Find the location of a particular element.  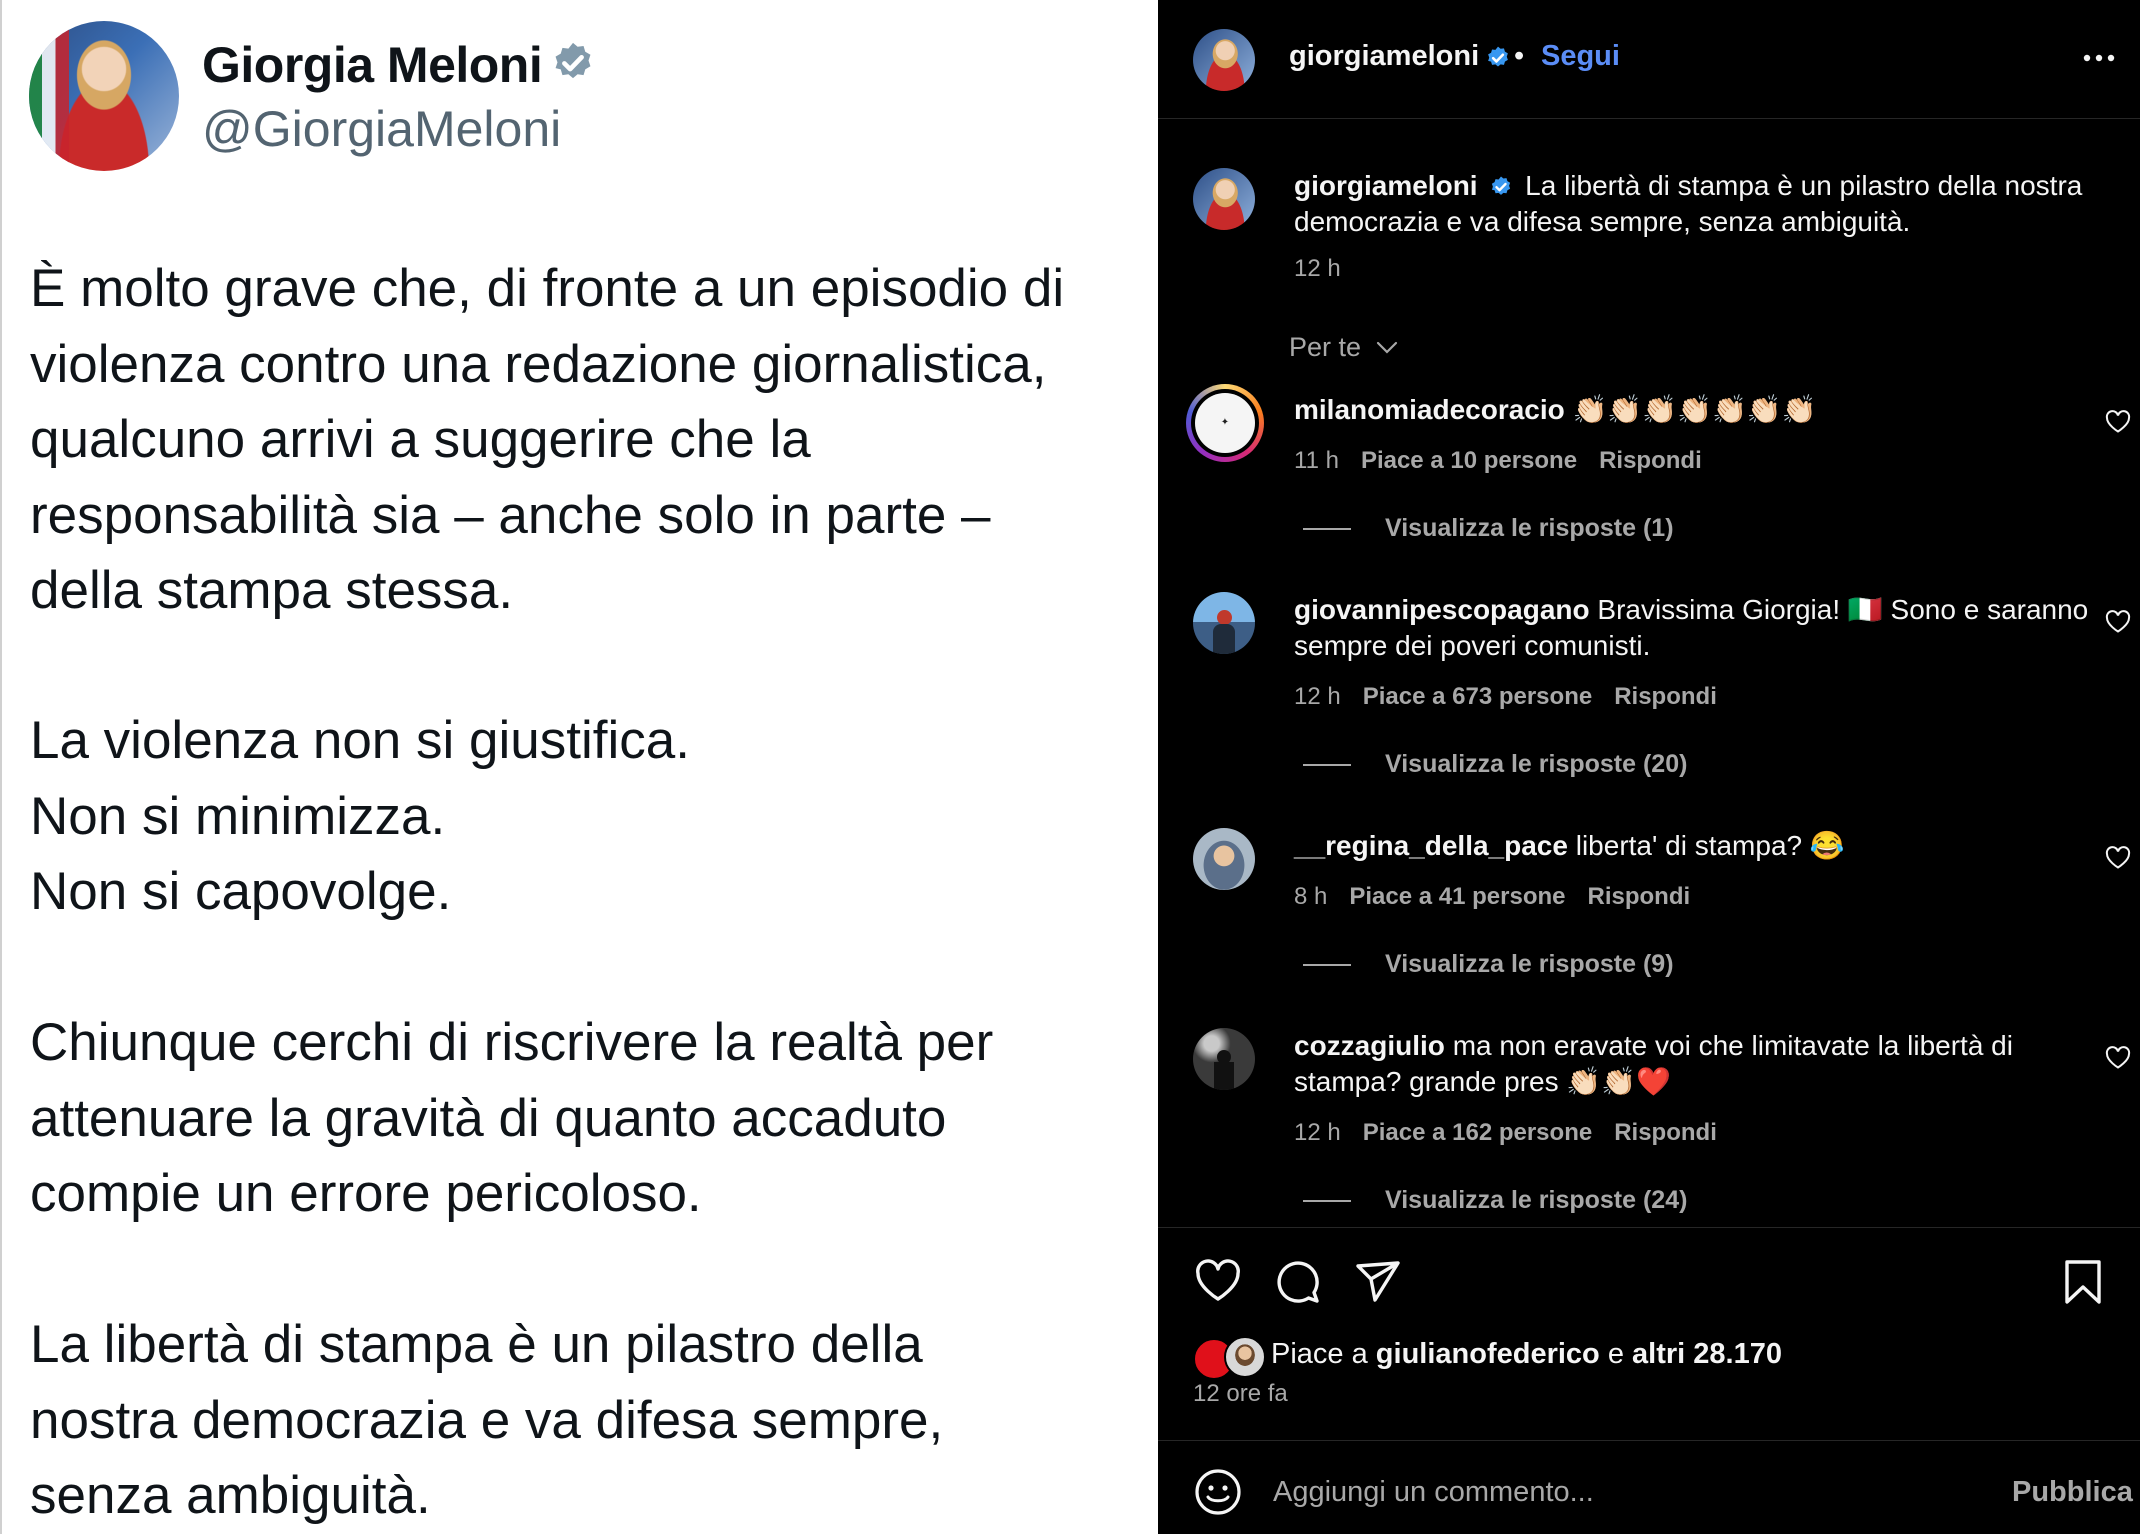

comment-username: __regina_della_pace is located at coordinates (1431, 845).